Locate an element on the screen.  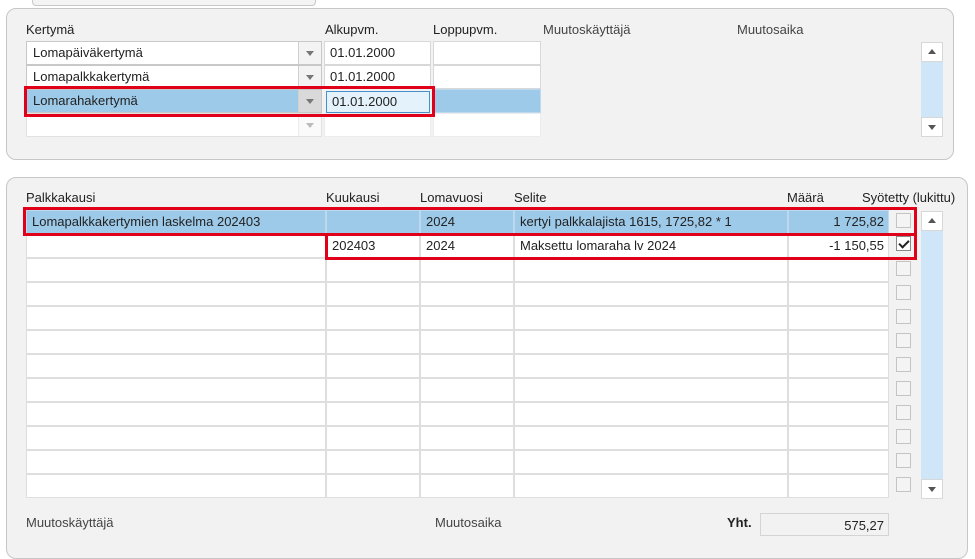
cell-kuukausi: 202403 is located at coordinates (373, 246).